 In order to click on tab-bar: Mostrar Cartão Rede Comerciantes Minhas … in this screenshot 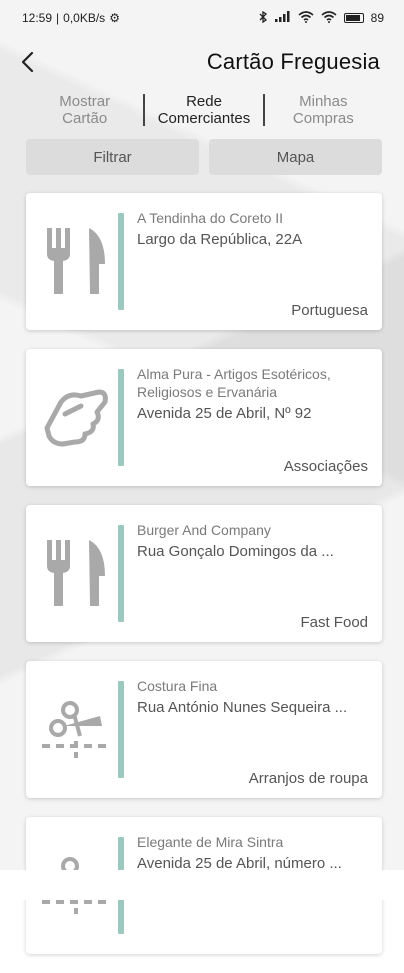, I will do `click(204, 110)`.